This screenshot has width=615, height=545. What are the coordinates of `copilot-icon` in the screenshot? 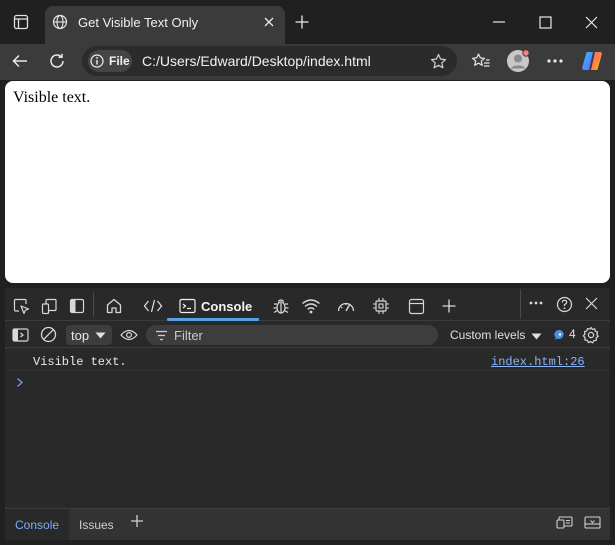 It's located at (592, 61).